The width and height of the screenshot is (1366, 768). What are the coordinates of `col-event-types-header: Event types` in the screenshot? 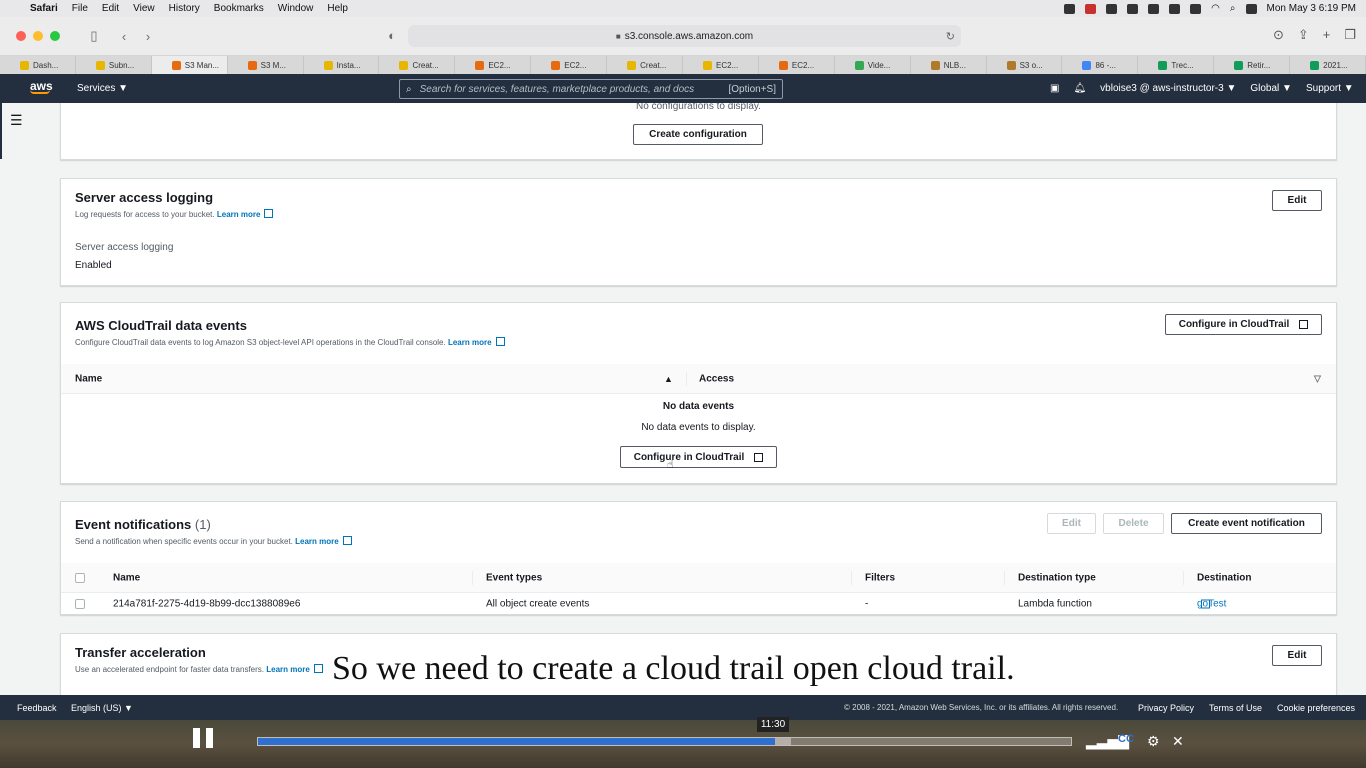 It's located at (514, 577).